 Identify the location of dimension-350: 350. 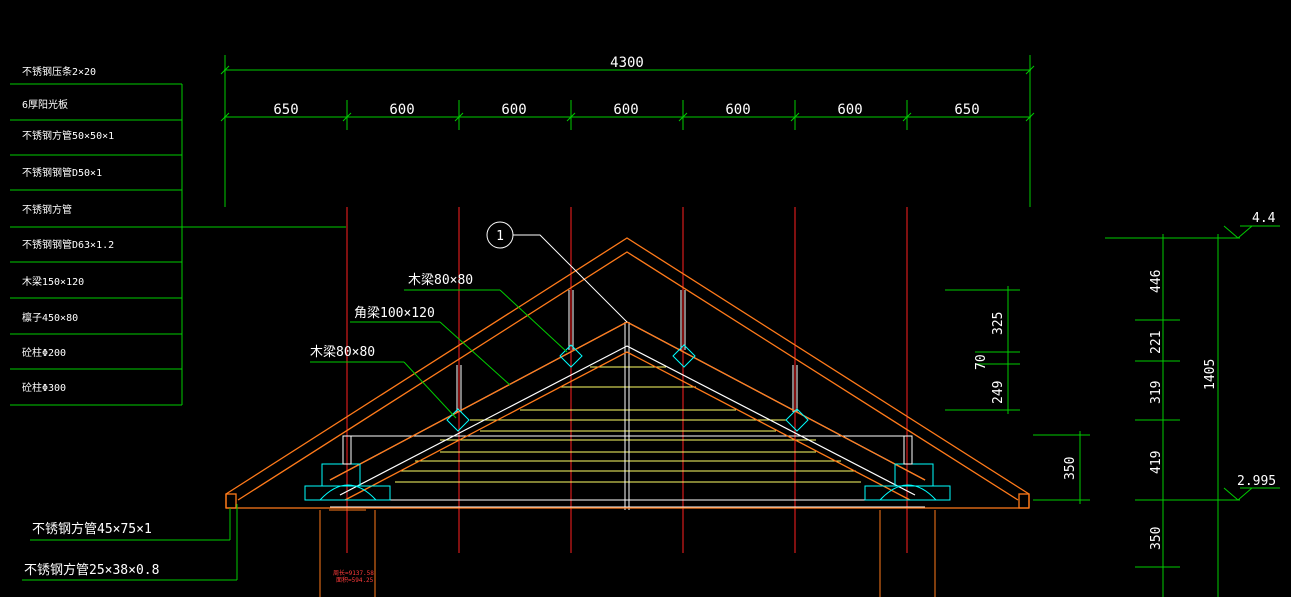
(1070, 468).